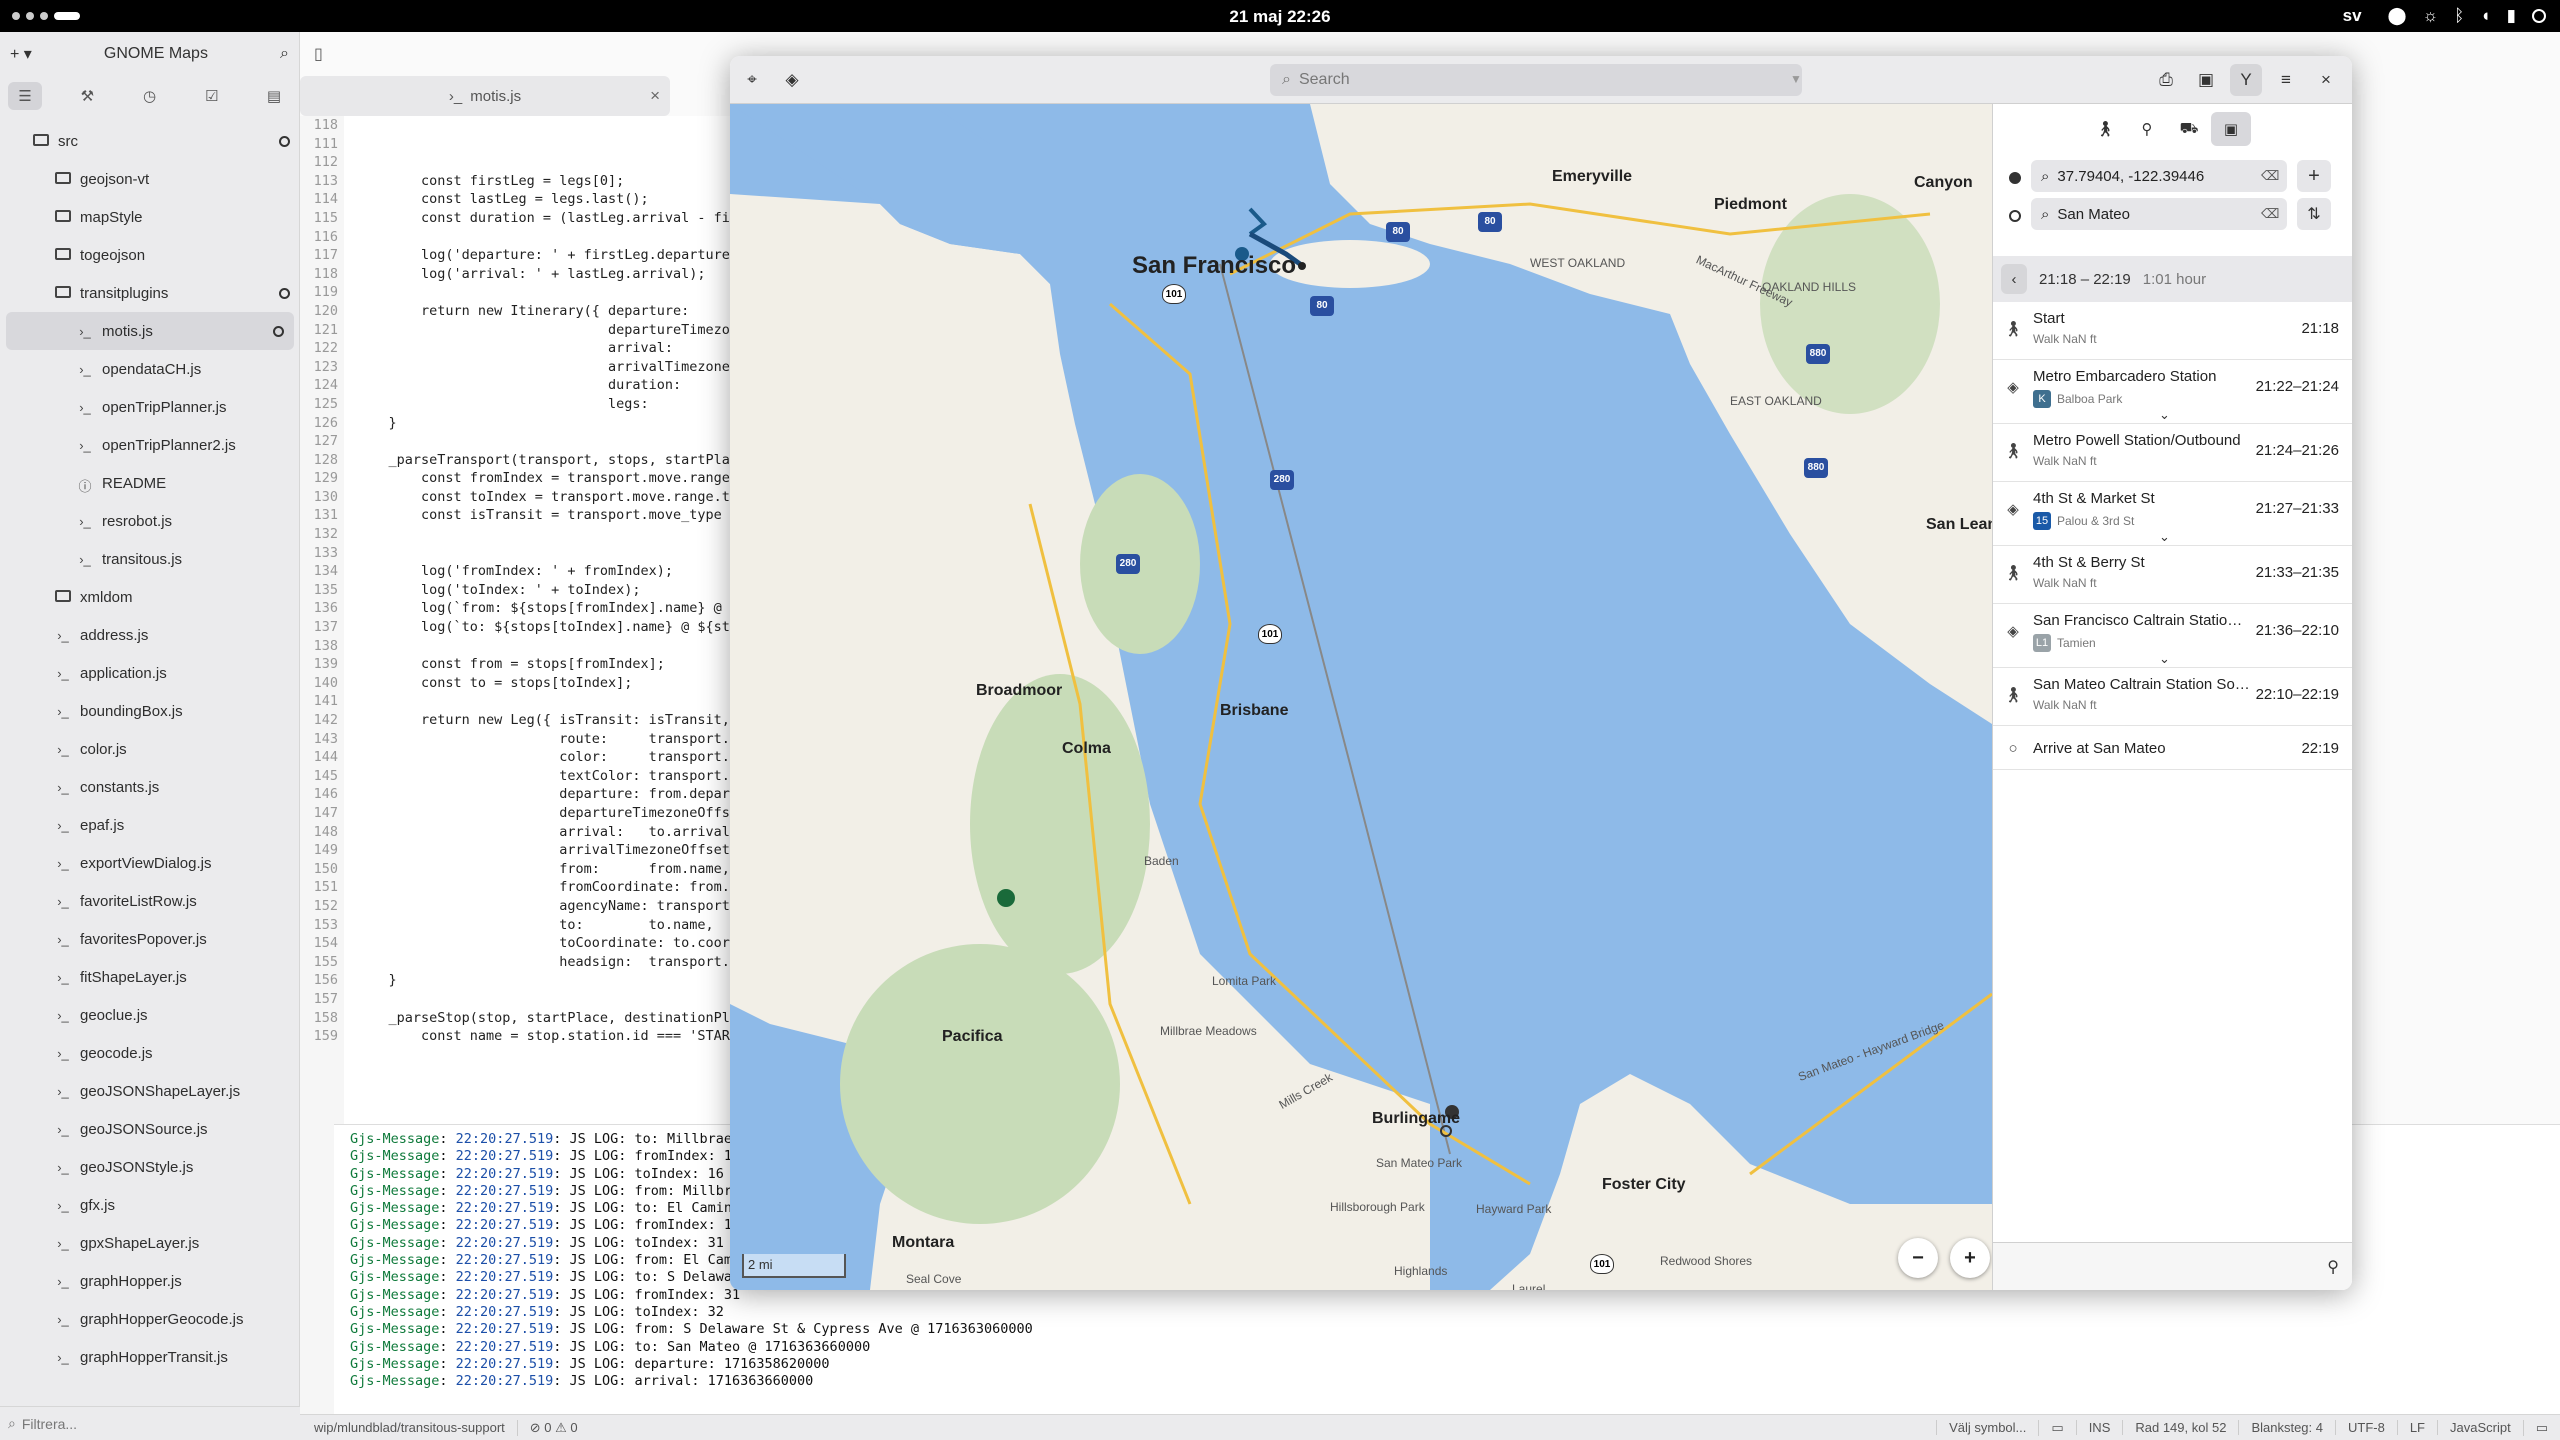 Image resolution: width=2560 pixels, height=1440 pixels. What do you see at coordinates (150, 1053) in the screenshot?
I see `tree-item: ›_ geocode.js` at bounding box center [150, 1053].